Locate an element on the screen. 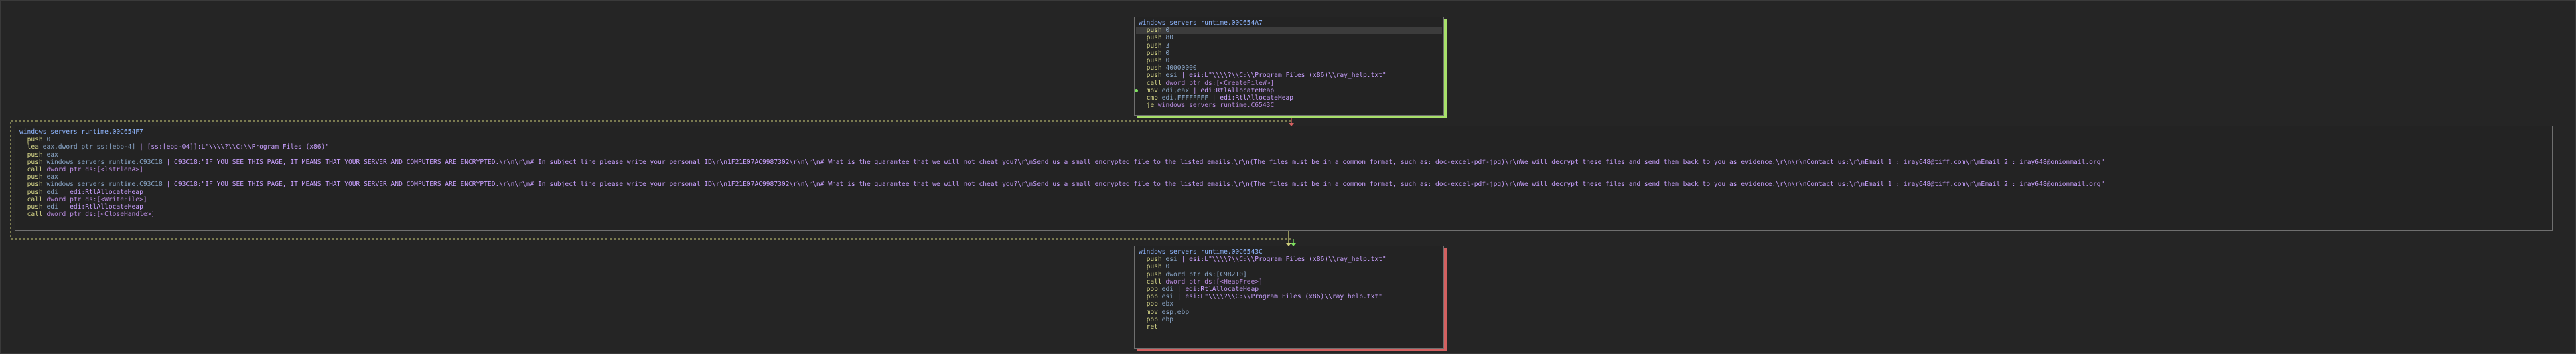 The width and height of the screenshot is (2576, 354). operand: dword ptr ds:[C9B210] is located at coordinates (1206, 274).